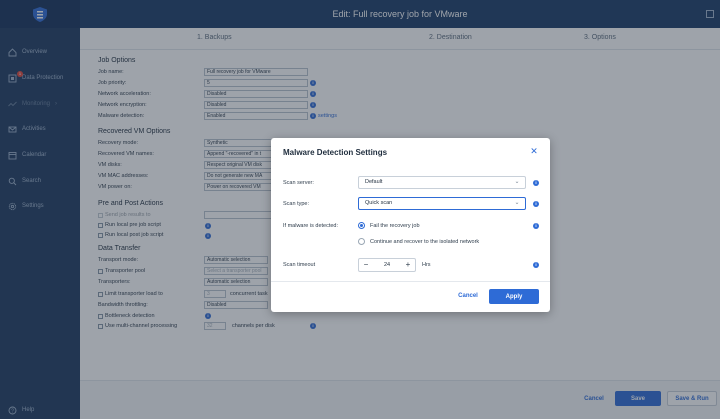  What do you see at coordinates (366, 265) in the screenshot?
I see `decrement-button: −` at bounding box center [366, 265].